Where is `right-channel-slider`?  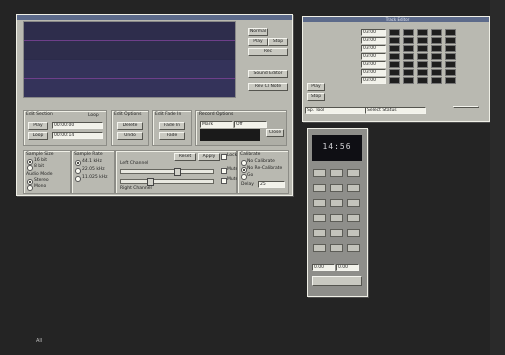 right-channel-slider is located at coordinates (167, 182).